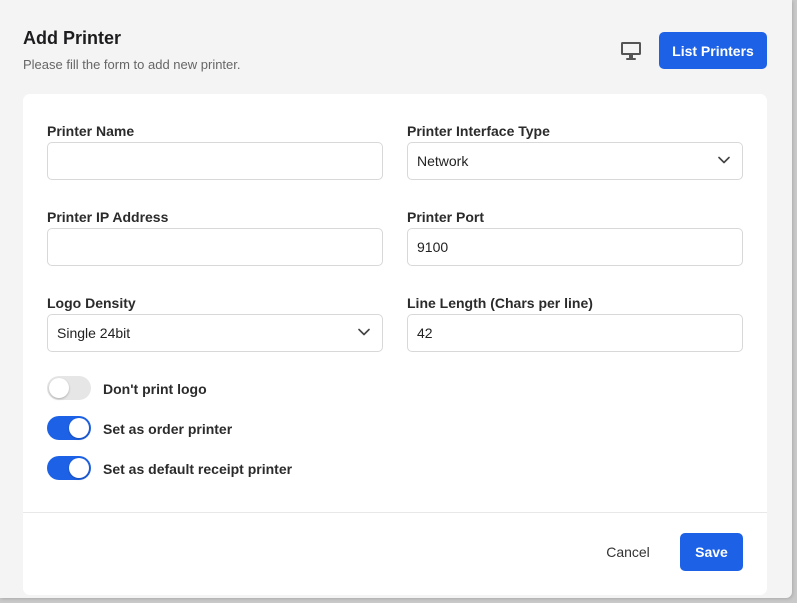 Image resolution: width=797 pixels, height=603 pixels. I want to click on logo-density-select: Single 24bit, so click(215, 333).